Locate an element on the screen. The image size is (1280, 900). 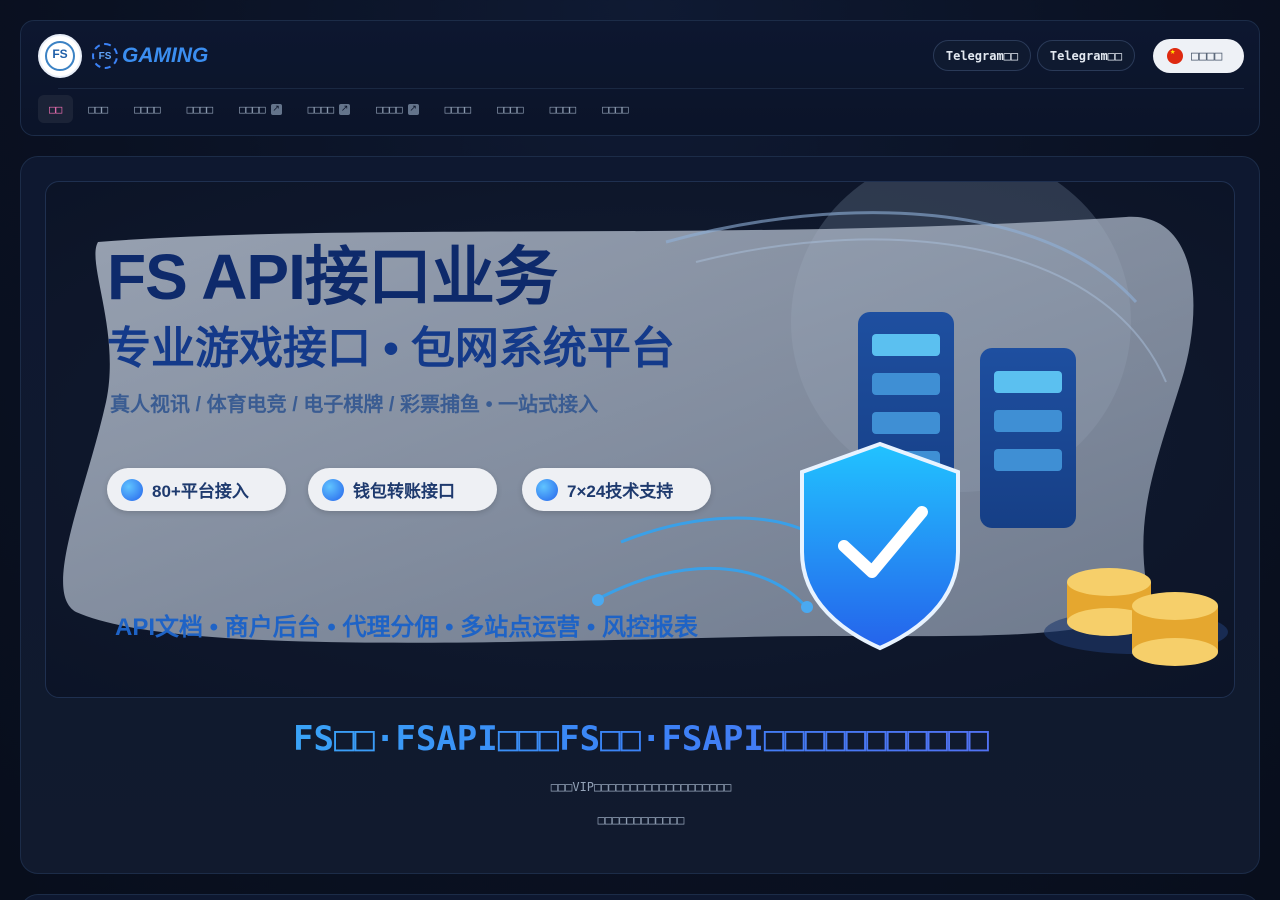
logo-text: FS is located at coordinates (60, 54).